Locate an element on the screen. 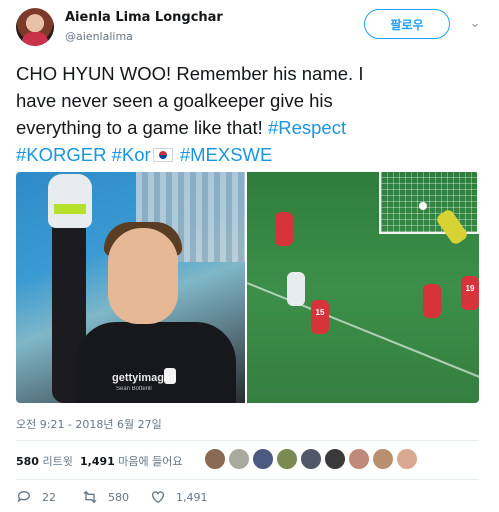 Image resolution: width=499 pixels, height=512 pixels. like-count: 1,491 is located at coordinates (192, 497).